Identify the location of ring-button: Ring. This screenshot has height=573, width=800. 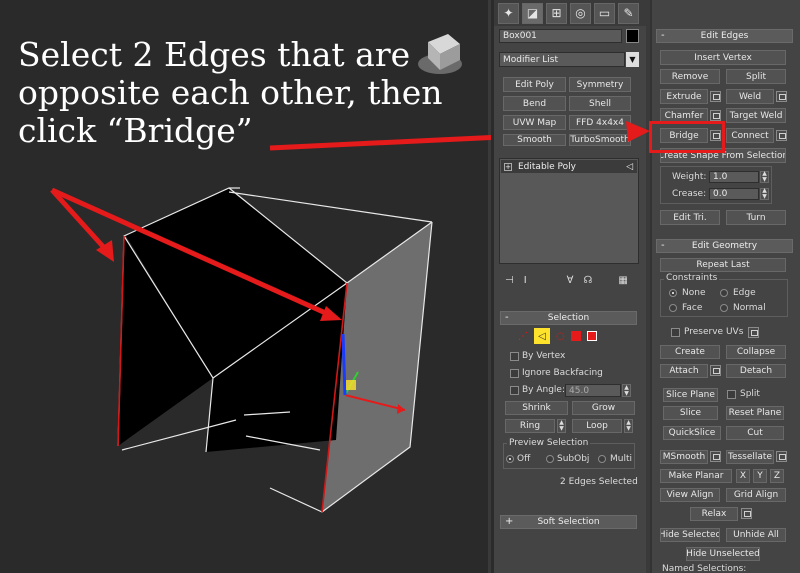
(530, 426).